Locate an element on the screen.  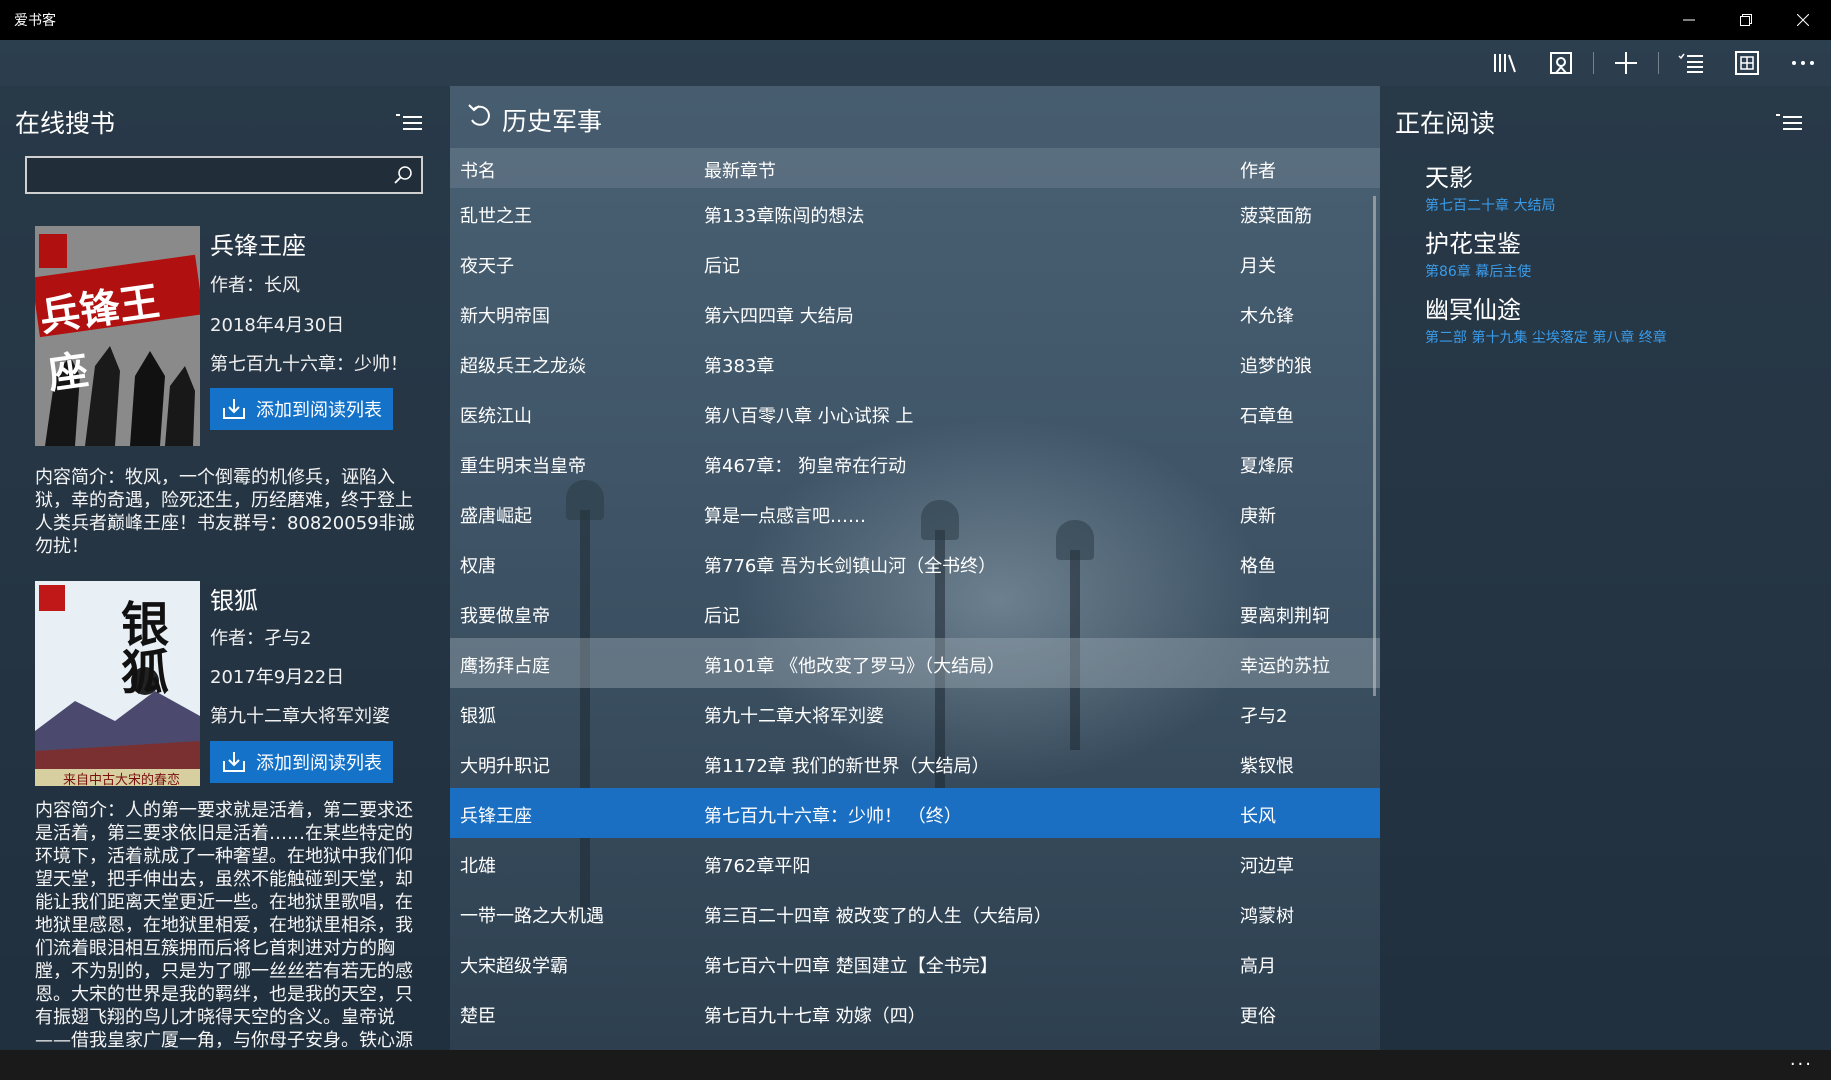
row-author: 月关 is located at coordinates (1258, 266).